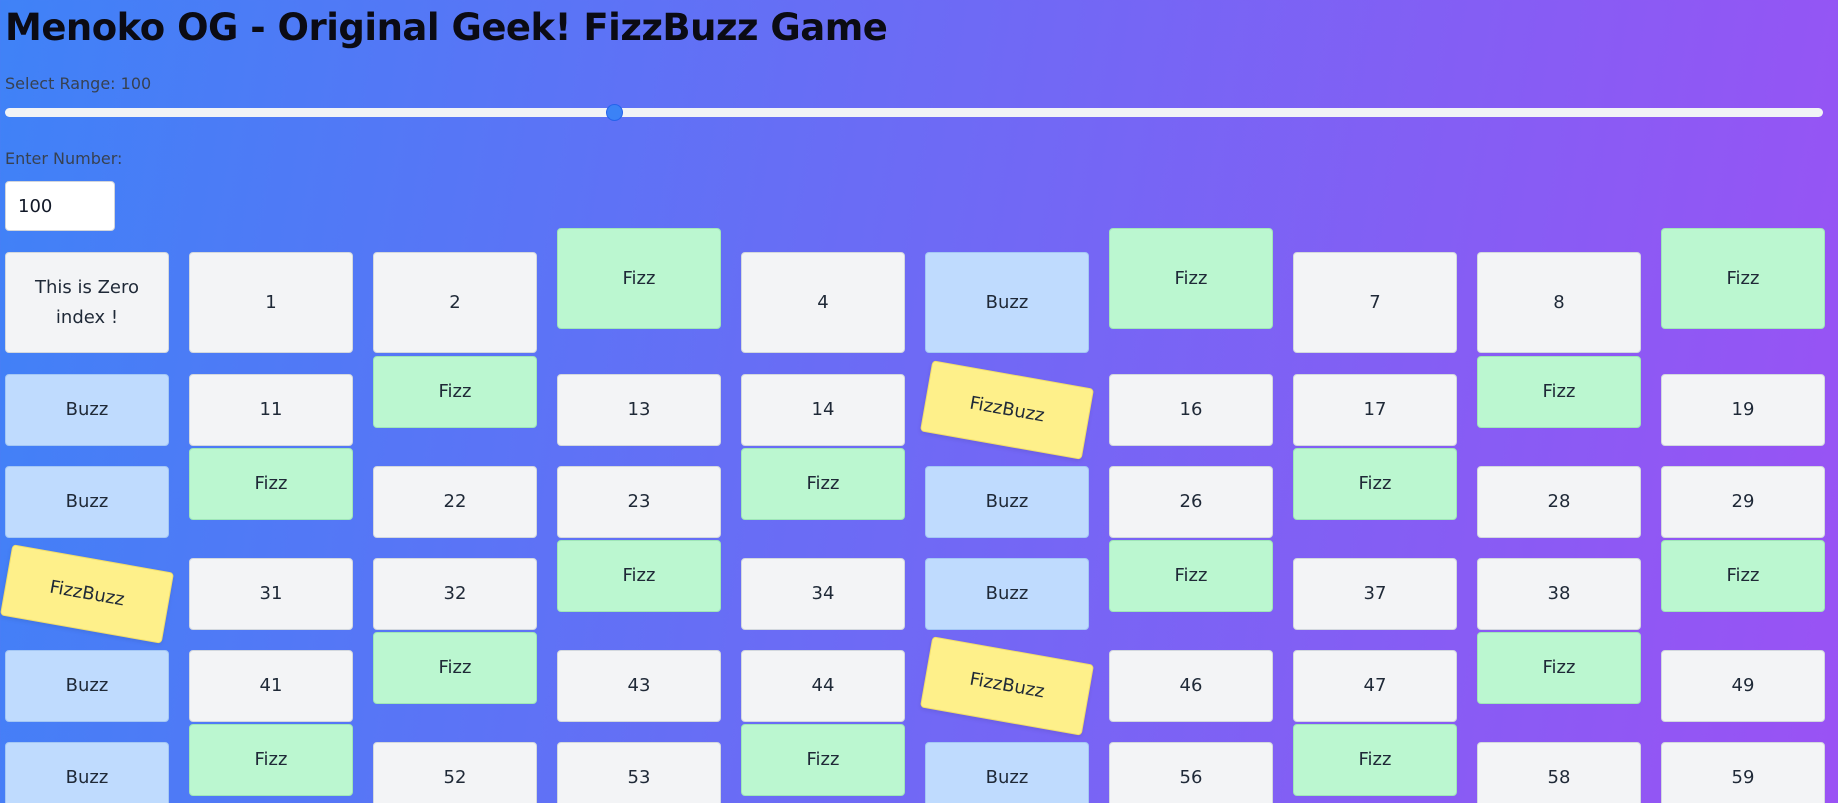  I want to click on grid-cell-plain: 34, so click(823, 594).